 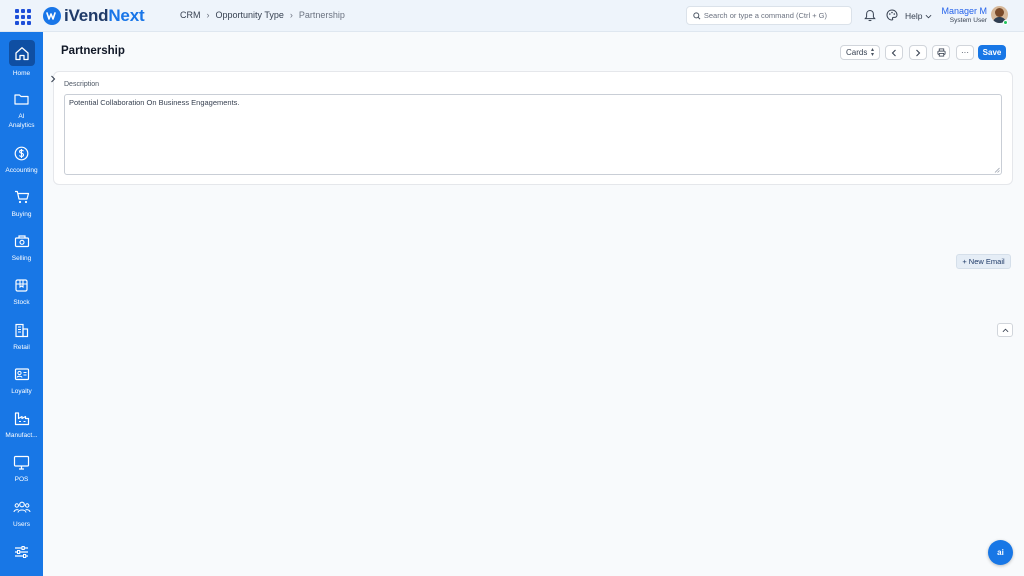 I want to click on breadcrumb-current: Partnership, so click(x=321, y=15).